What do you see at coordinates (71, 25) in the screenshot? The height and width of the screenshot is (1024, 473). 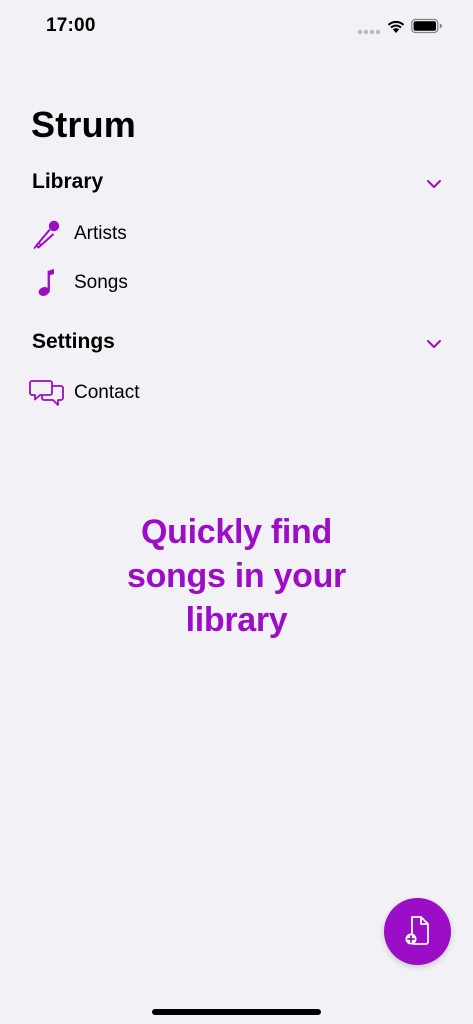 I see `status-time: 17:00` at bounding box center [71, 25].